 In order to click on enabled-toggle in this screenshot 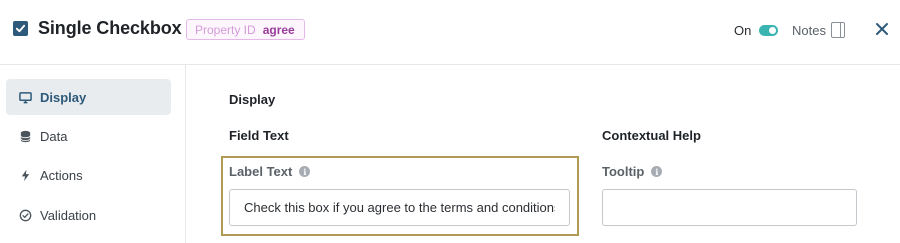, I will do `click(768, 30)`.